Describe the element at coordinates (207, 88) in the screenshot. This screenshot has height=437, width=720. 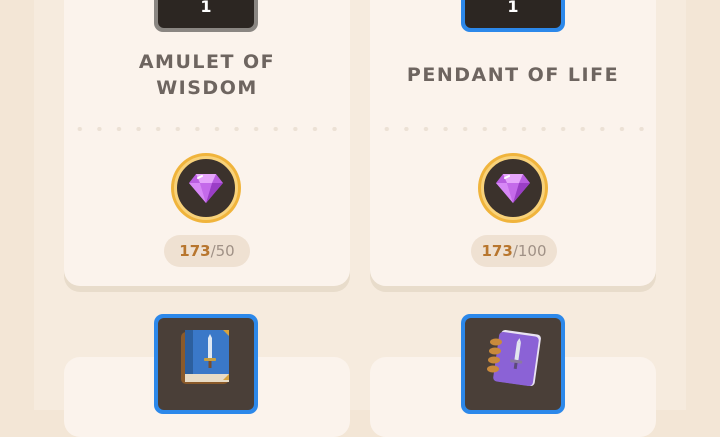
I see `item-title-line: WISDOM` at that location.